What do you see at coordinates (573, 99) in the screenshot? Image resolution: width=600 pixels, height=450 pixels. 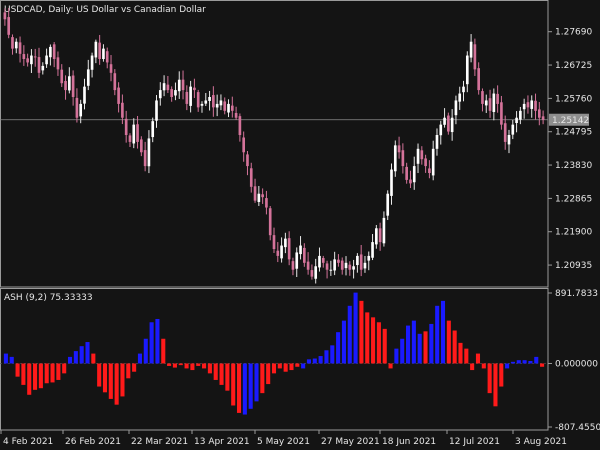 I see `price-axis-tick-label: 1.25760` at bounding box center [573, 99].